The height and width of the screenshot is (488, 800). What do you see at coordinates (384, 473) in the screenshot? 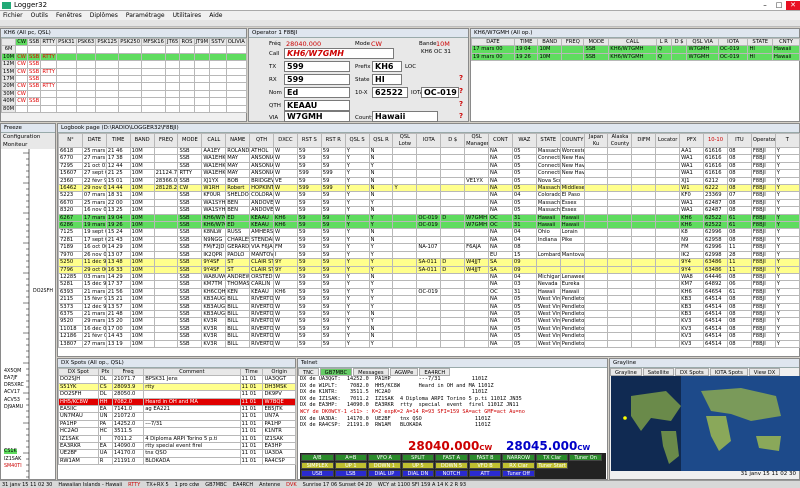
I see `radio-button: DIAL UP` at bounding box center [384, 473].